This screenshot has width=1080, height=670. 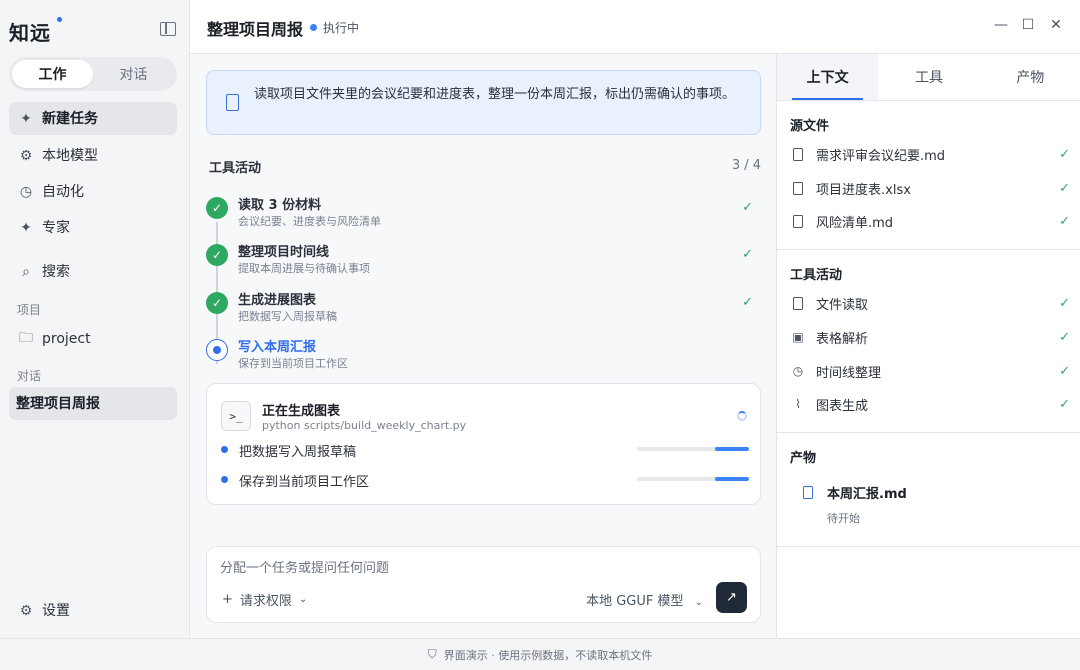 What do you see at coordinates (432, 654) in the screenshot?
I see `shield-icon: ⛉` at bounding box center [432, 654].